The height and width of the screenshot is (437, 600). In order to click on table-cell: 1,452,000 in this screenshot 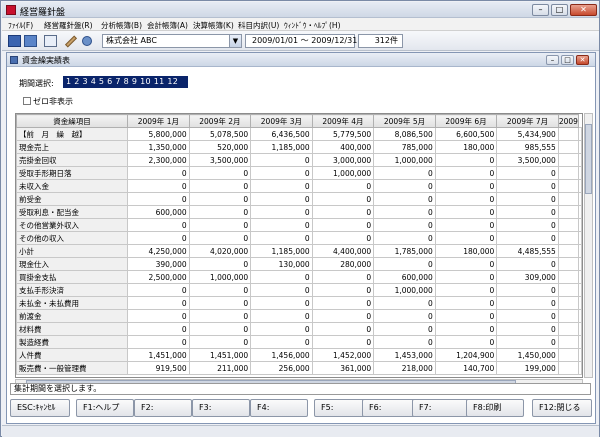, I will do `click(343, 355)`.